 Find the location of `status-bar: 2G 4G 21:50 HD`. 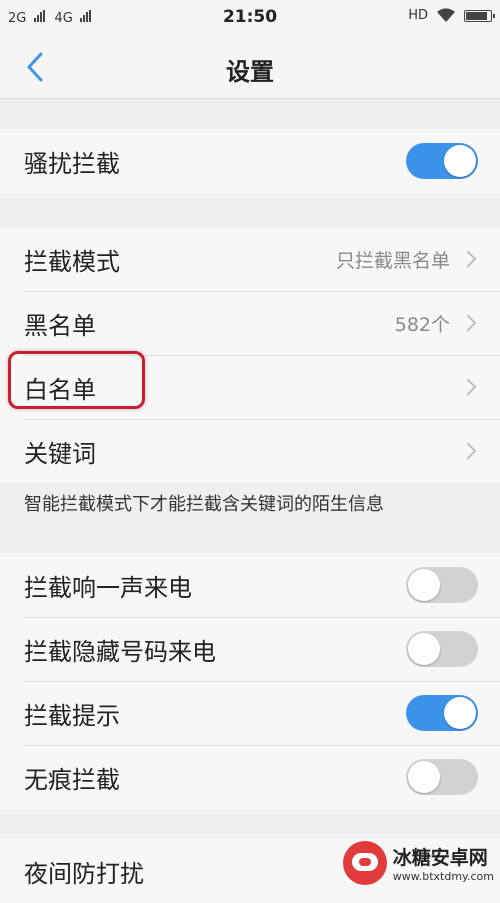

status-bar: 2G 4G 21:50 HD is located at coordinates (250, 18).